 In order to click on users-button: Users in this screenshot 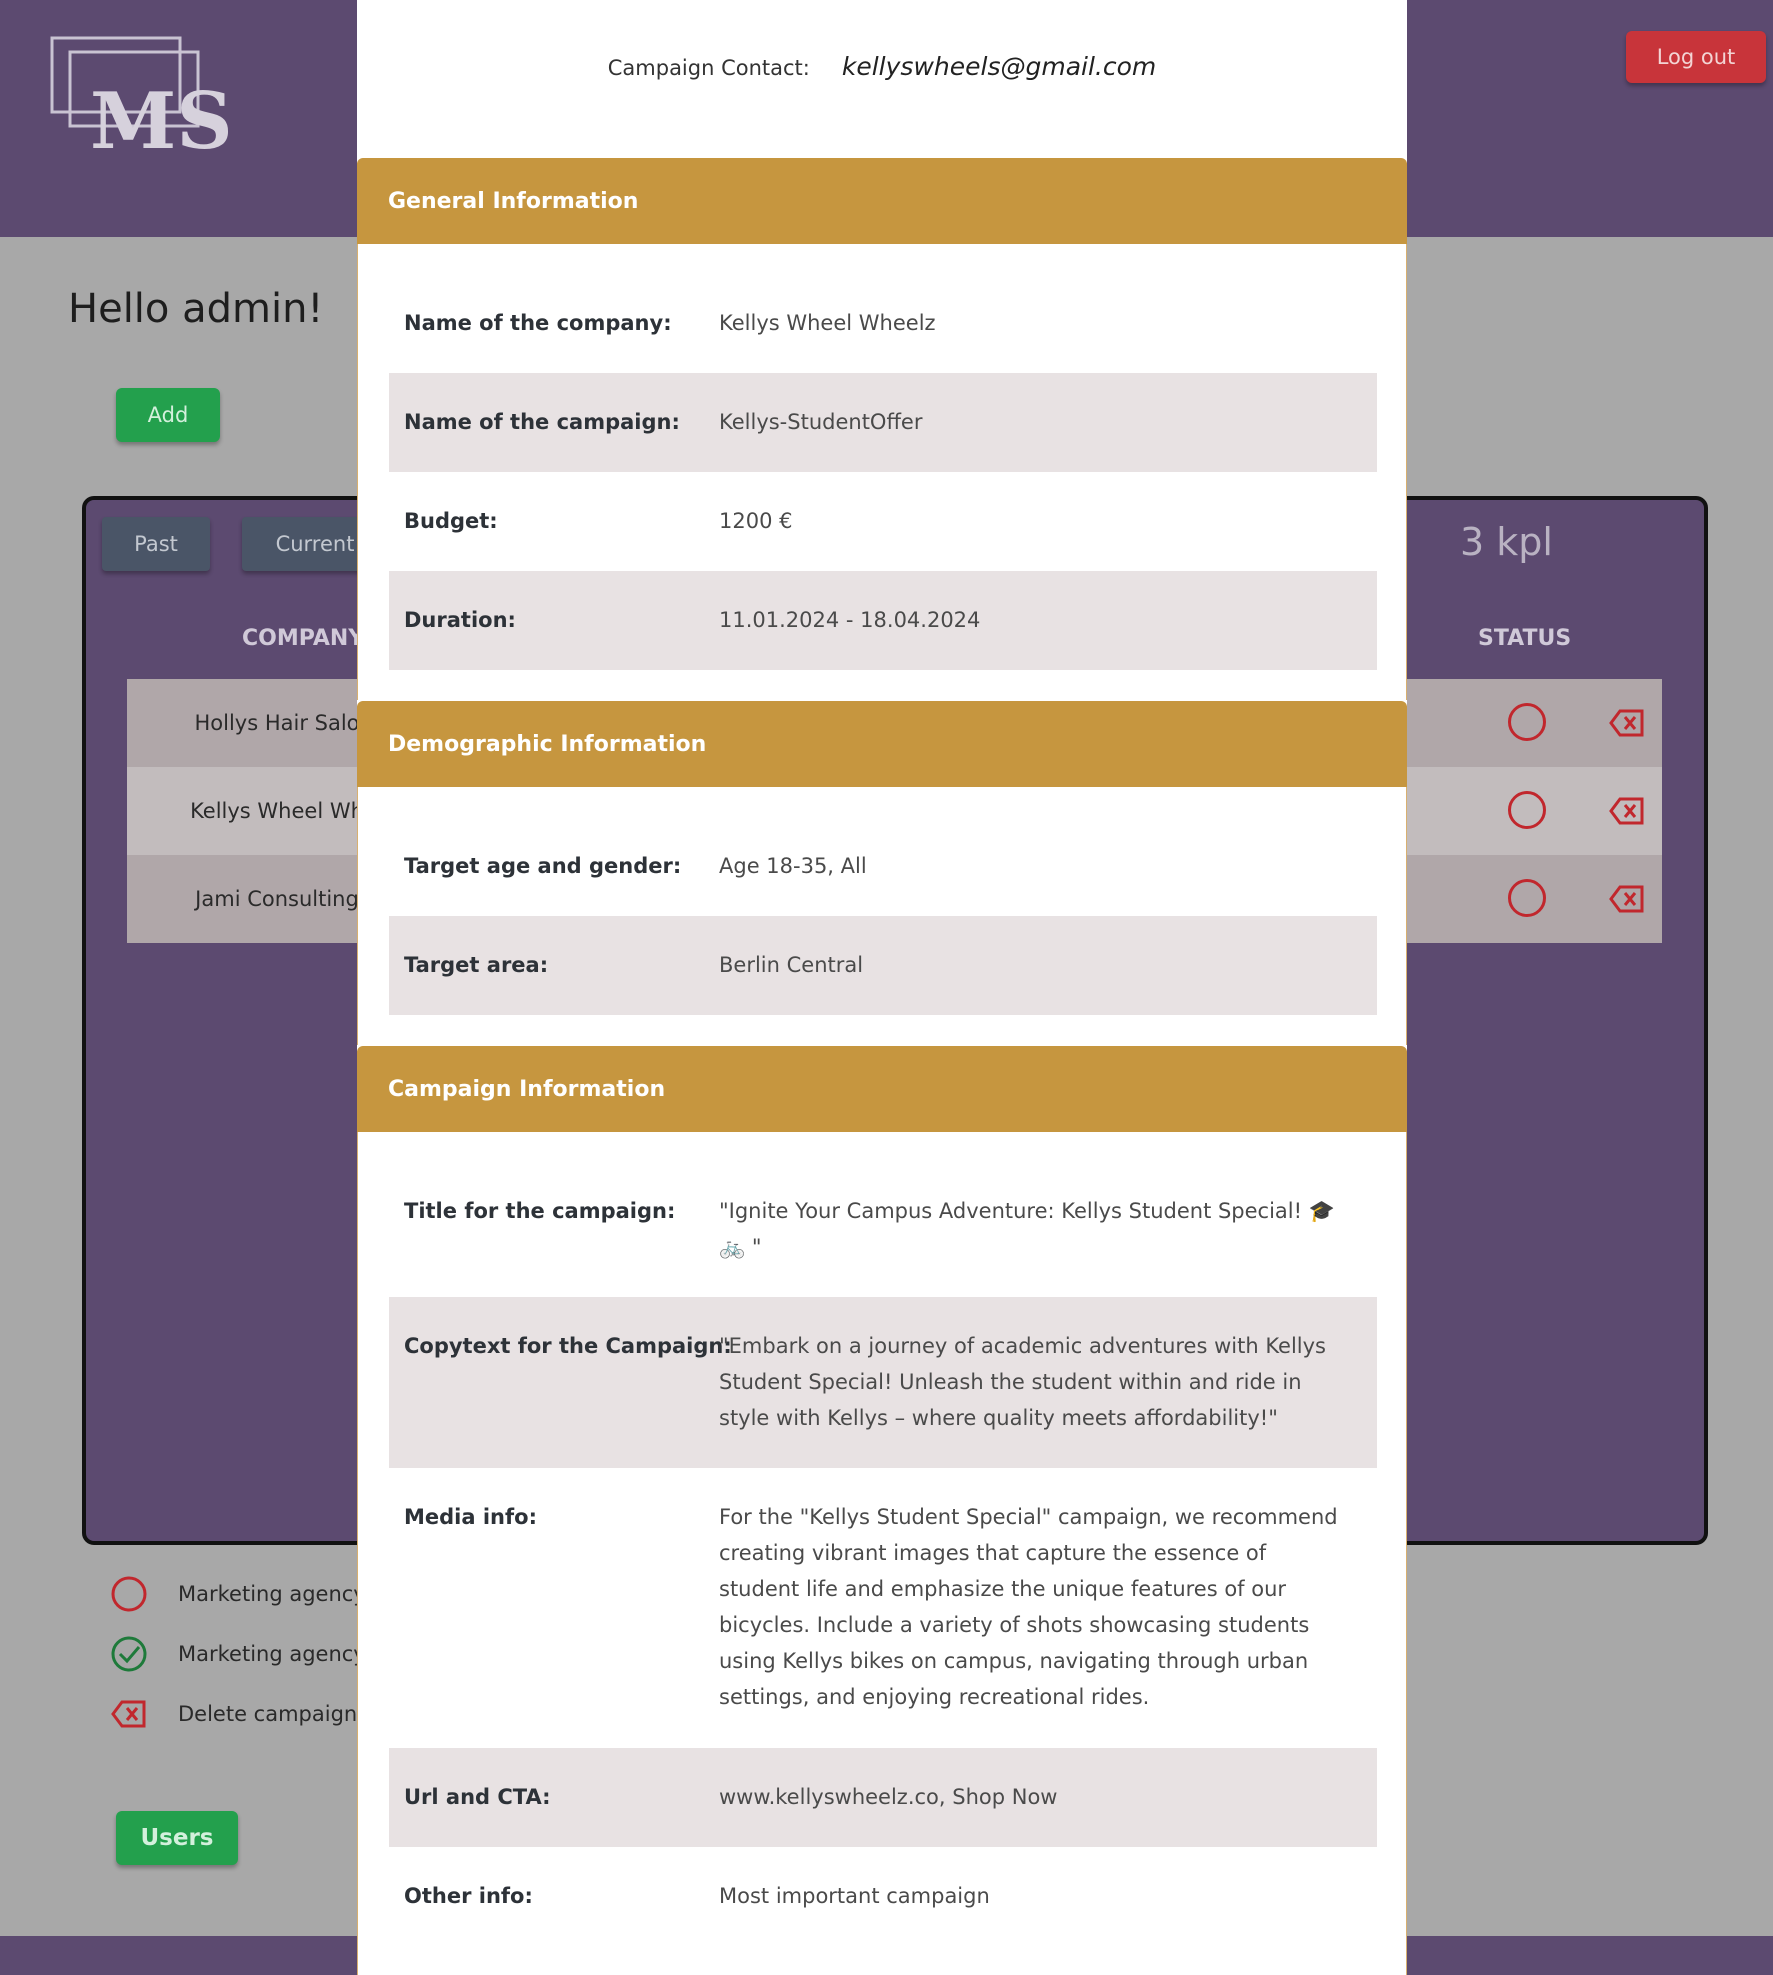, I will do `click(177, 1838)`.